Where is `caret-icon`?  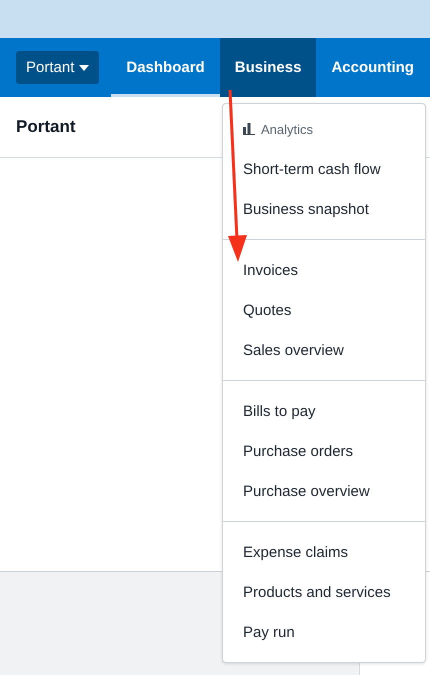 caret-icon is located at coordinates (84, 67).